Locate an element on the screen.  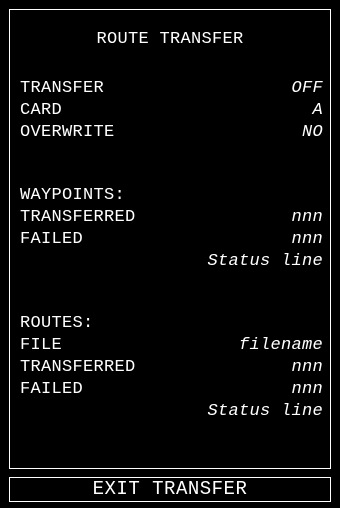
routes-transferred-value: nnn is located at coordinates (307, 367).